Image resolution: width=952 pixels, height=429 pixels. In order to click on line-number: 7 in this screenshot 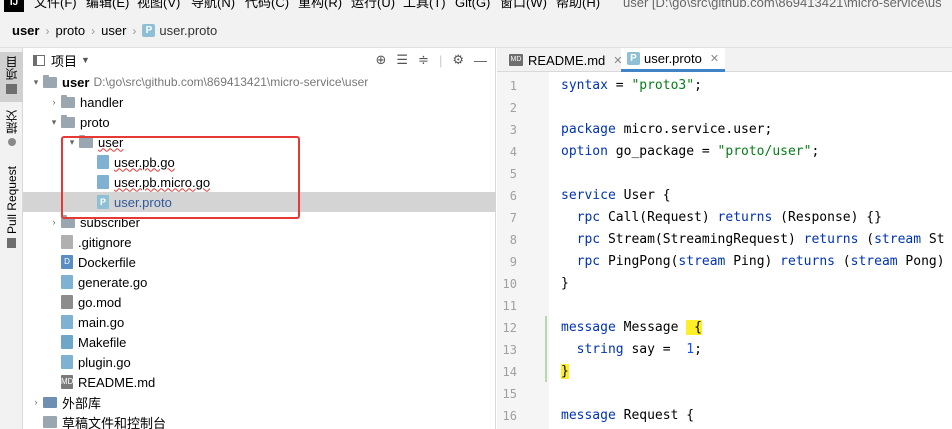, I will do `click(513, 218)`.